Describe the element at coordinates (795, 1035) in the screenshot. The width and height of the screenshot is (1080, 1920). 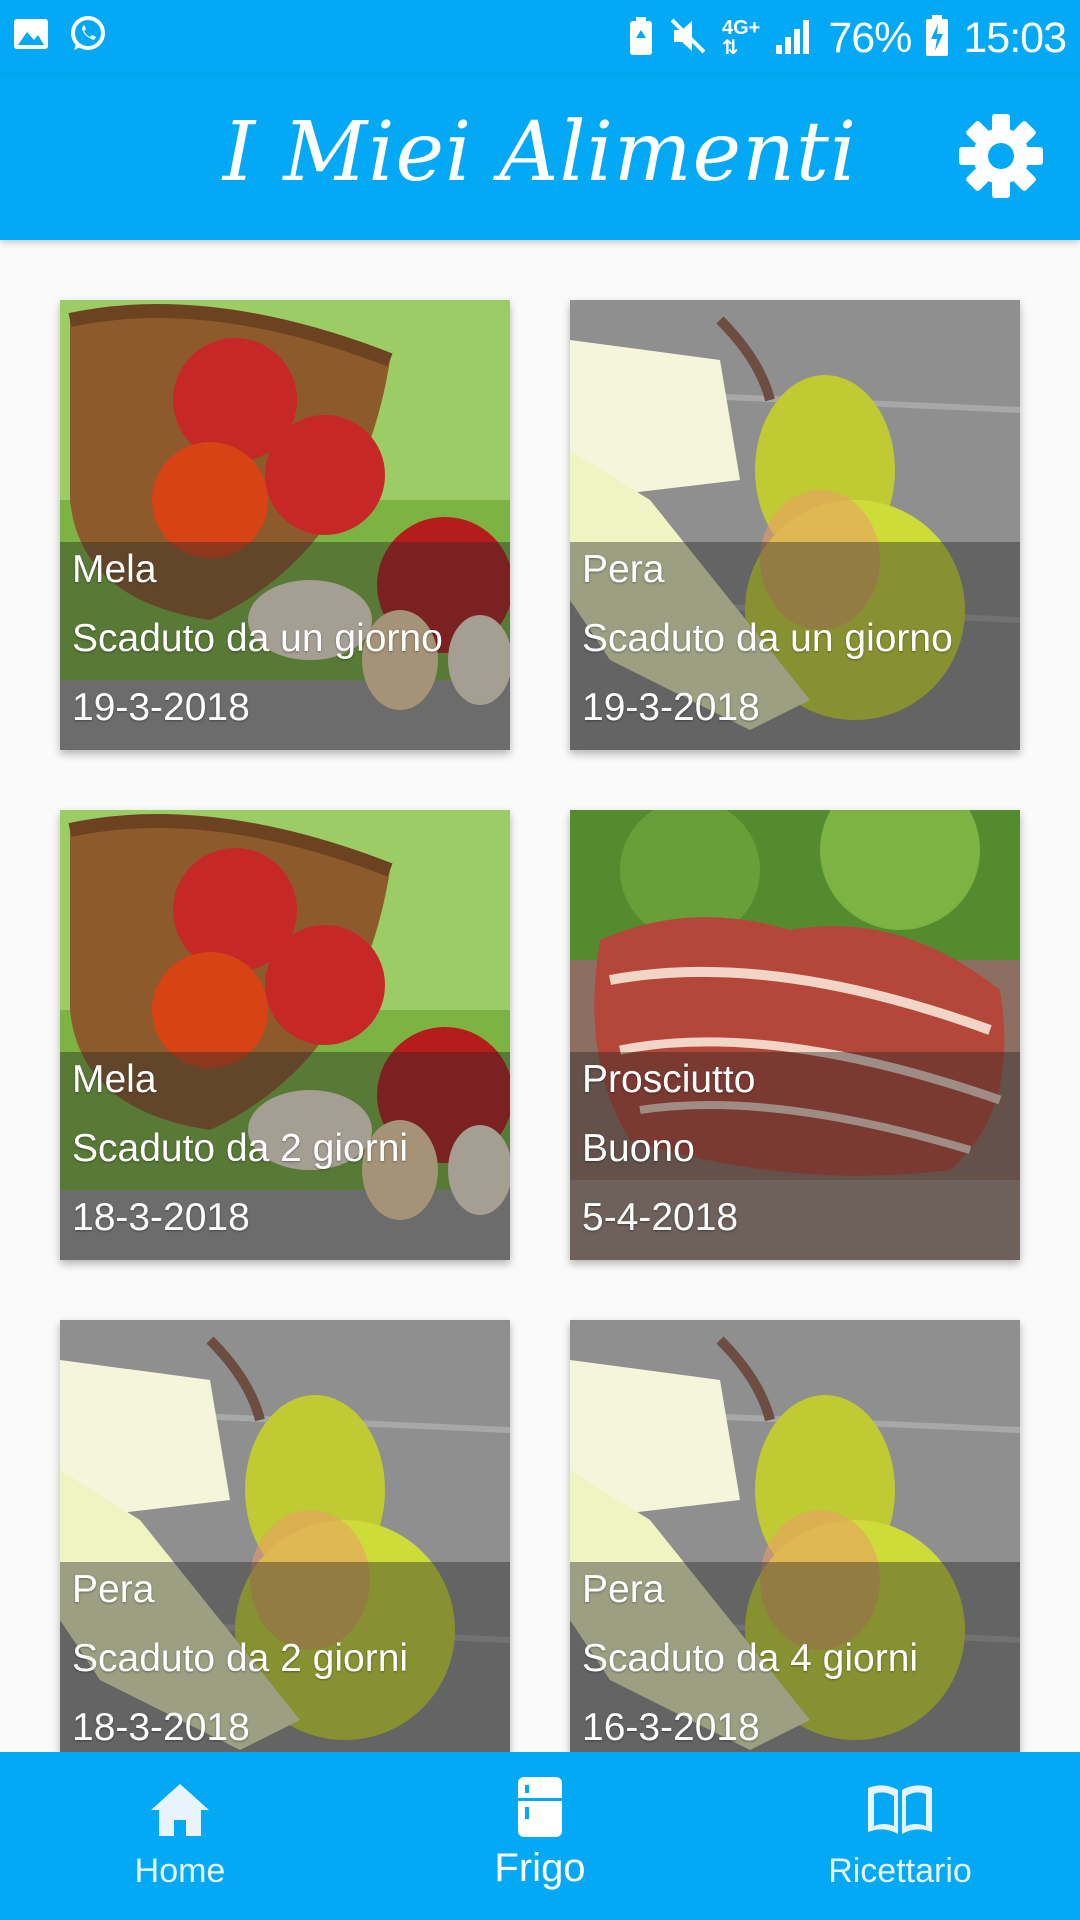
I see `food-card: Prosciutto Buono 5-4-2018` at that location.